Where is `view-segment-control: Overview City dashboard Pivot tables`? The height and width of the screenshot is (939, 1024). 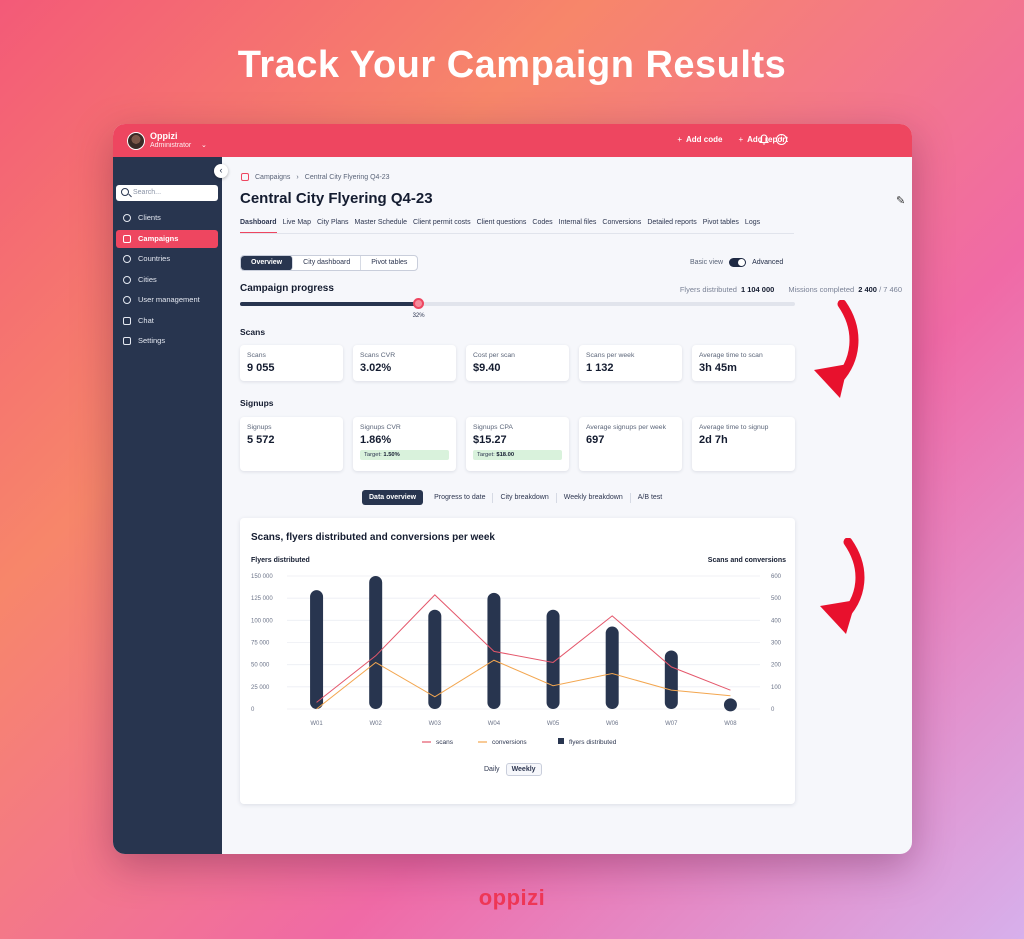
view-segment-control: Overview City dashboard Pivot tables is located at coordinates (329, 263).